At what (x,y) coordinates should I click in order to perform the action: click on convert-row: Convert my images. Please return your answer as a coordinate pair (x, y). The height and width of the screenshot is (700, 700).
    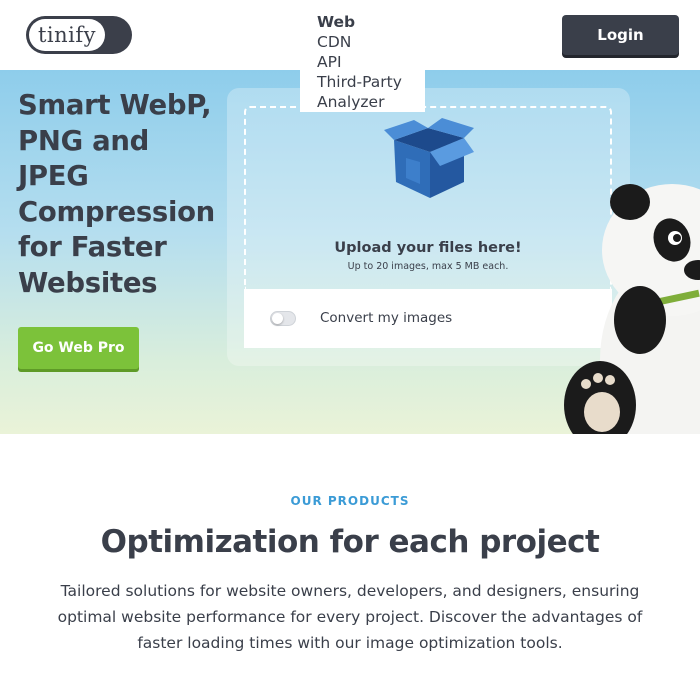
    Looking at the image, I should click on (428, 318).